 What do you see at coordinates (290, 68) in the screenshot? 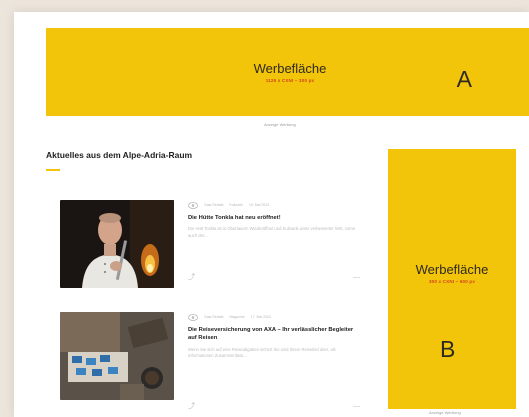
I see `ad-a-title: Werbefläche` at bounding box center [290, 68].